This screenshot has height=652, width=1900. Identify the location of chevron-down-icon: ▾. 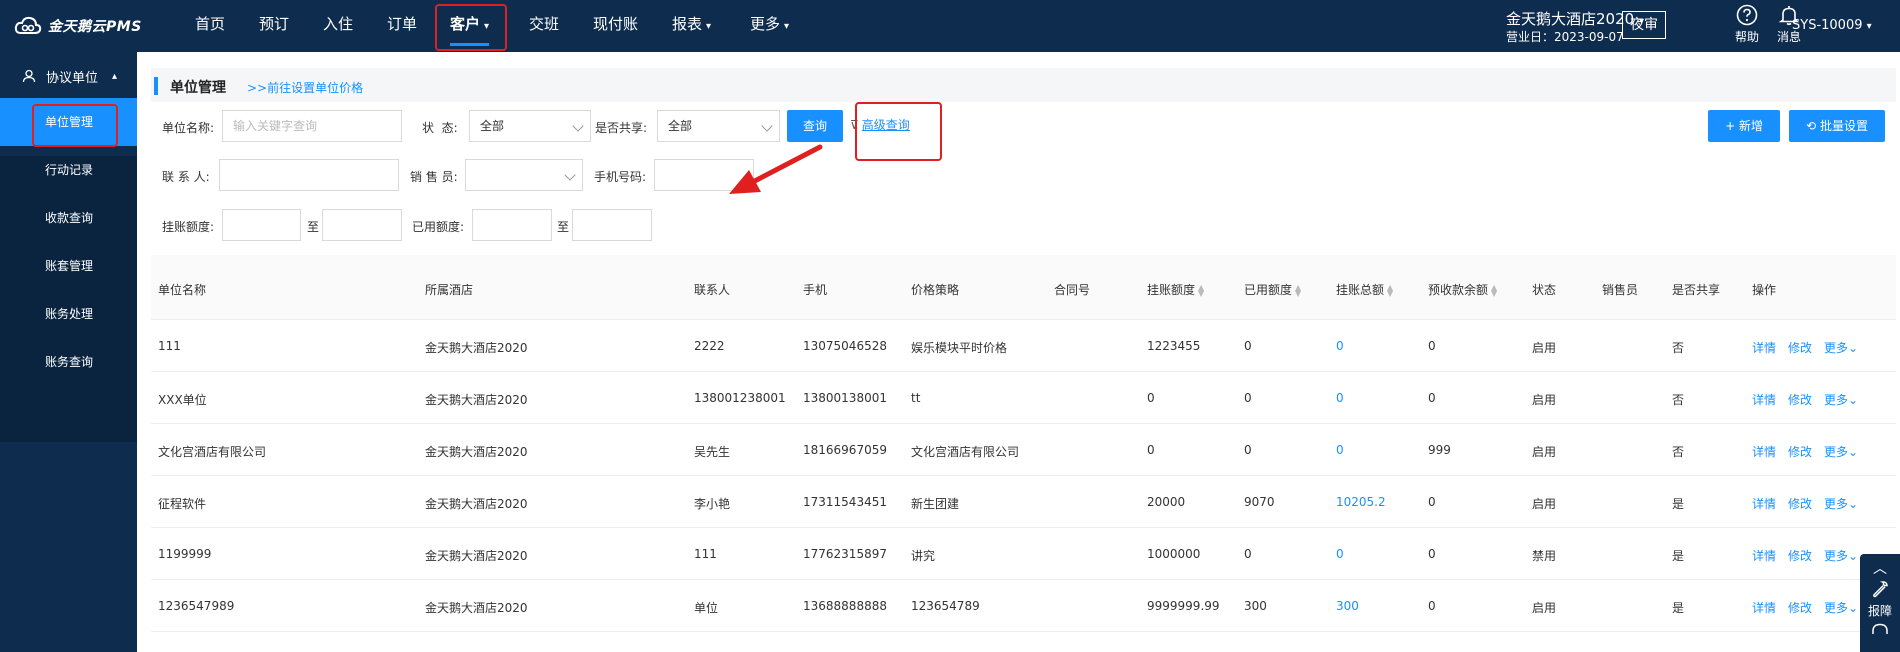
(487, 26).